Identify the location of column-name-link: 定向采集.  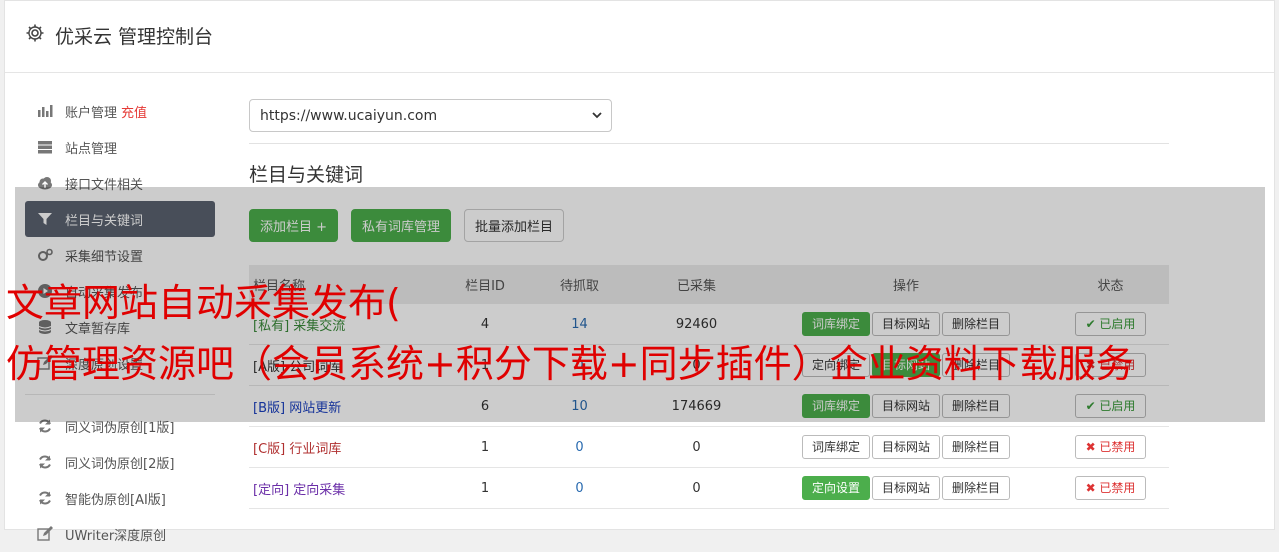
(319, 490).